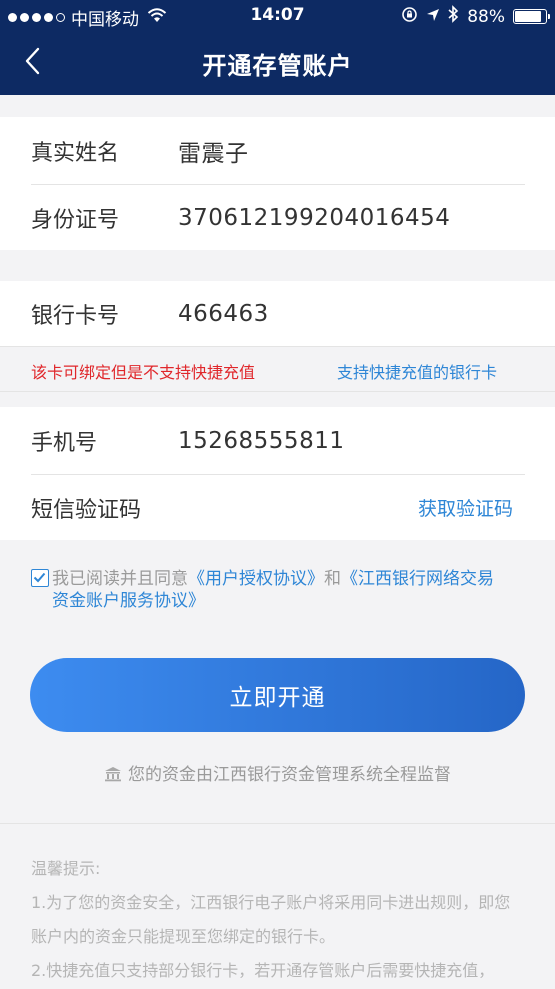 This screenshot has height=989, width=555. Describe the element at coordinates (277, 16) in the screenshot. I see `status-bar: 中国移动 14:07 88%` at that location.